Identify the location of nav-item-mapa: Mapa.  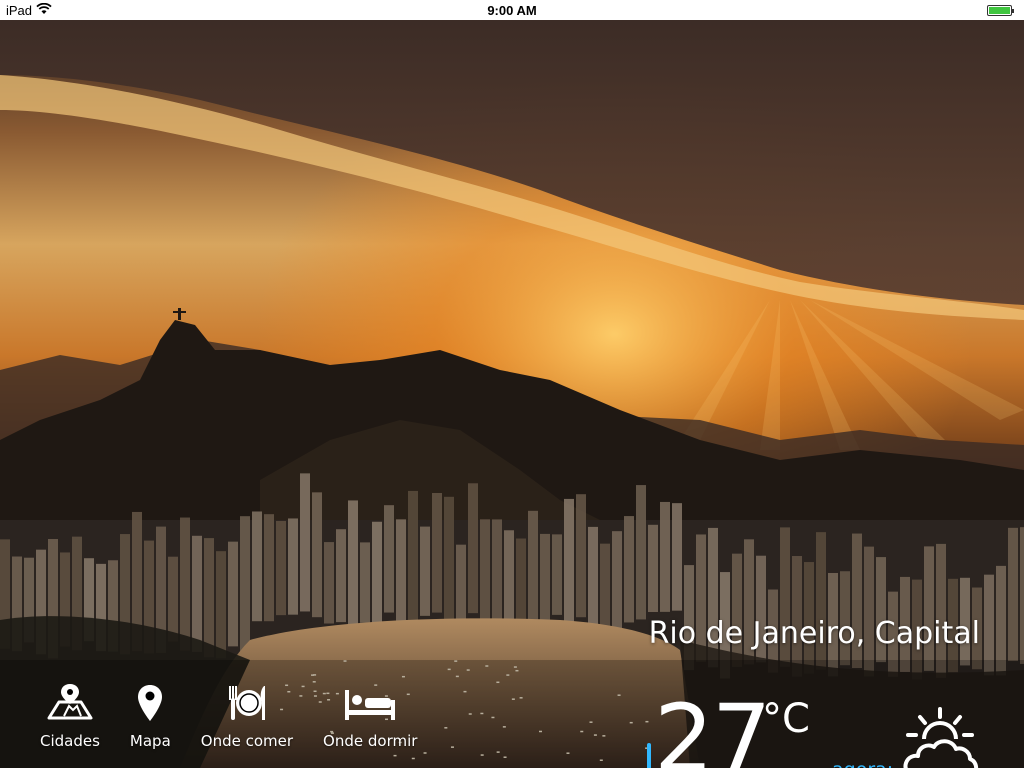
(150, 715).